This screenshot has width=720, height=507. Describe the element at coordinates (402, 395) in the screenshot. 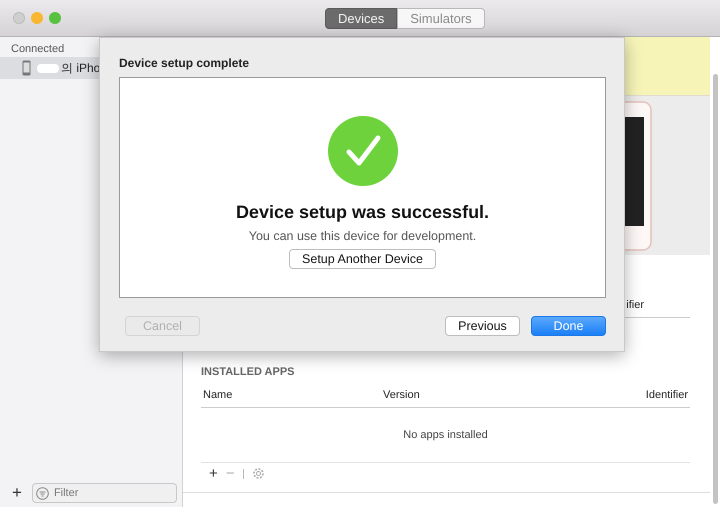

I see `column-header: Version` at that location.